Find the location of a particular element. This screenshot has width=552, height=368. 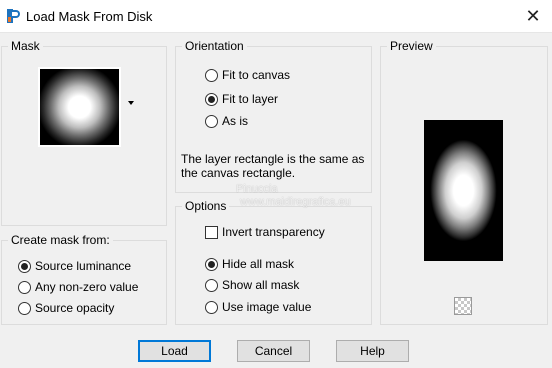

radio-label: Use image value is located at coordinates (267, 307).